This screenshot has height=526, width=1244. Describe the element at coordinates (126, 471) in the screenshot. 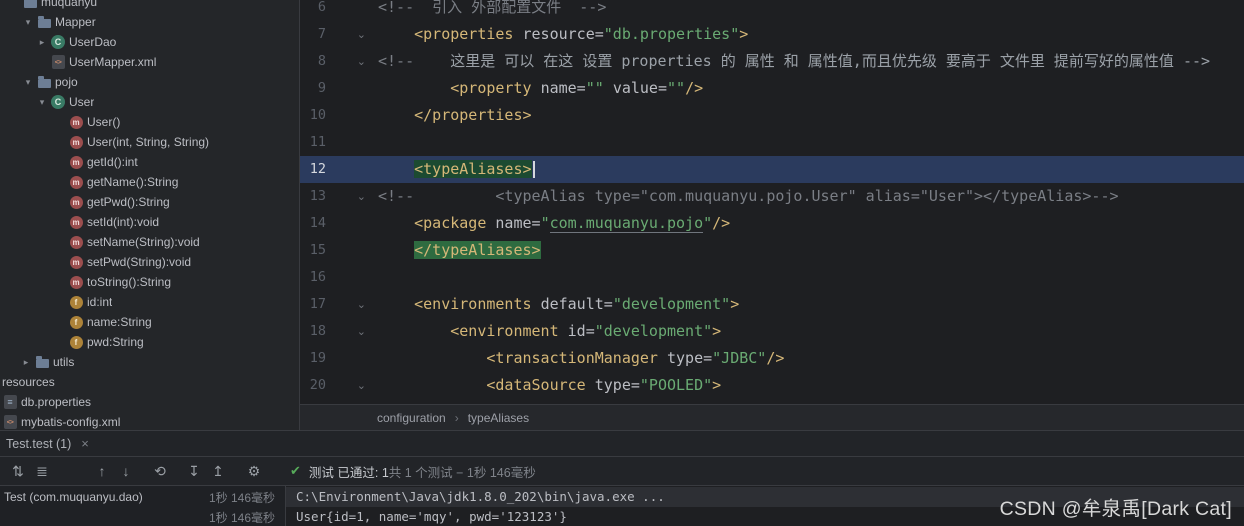

I see `next-test-icon: ↓` at that location.